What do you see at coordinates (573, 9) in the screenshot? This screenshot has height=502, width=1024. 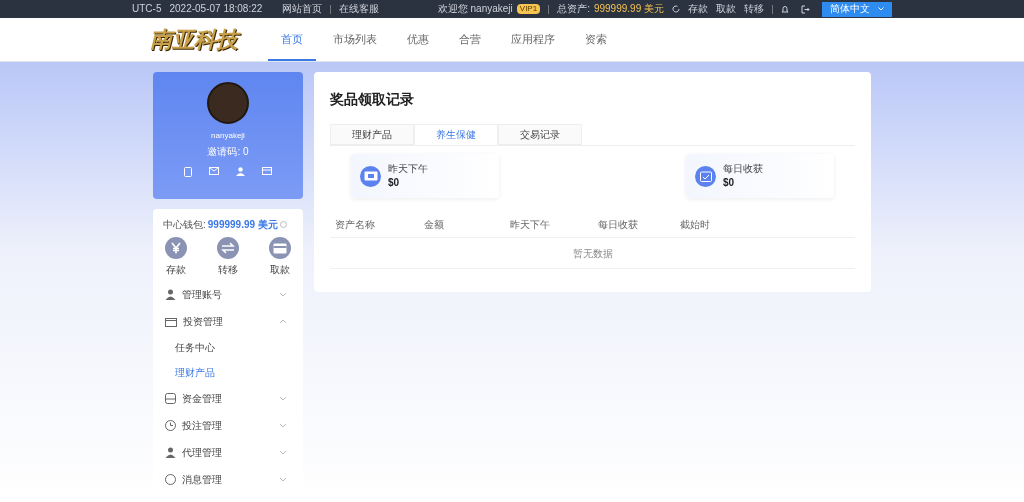 I see `assets-label: 总资产:` at bounding box center [573, 9].